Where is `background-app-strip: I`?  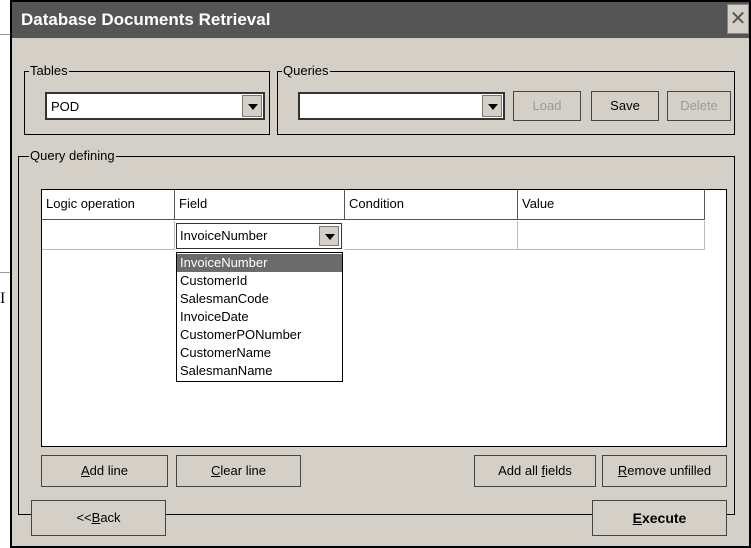
background-app-strip: I is located at coordinates (5, 274).